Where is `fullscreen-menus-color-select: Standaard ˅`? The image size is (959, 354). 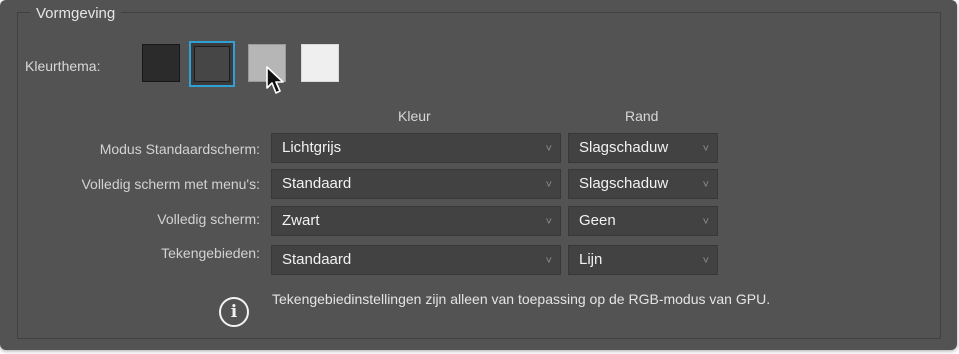
fullscreen-menus-color-select: Standaard ˅ is located at coordinates (416, 184).